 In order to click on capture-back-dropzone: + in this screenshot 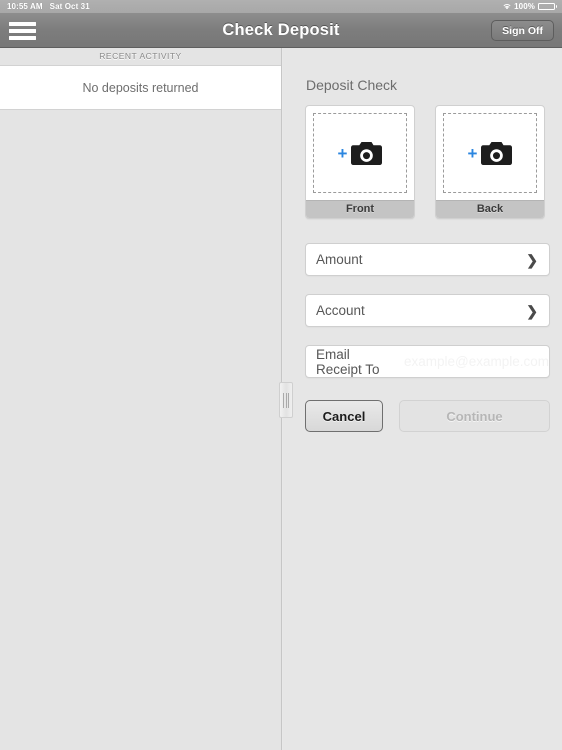, I will do `click(490, 153)`.